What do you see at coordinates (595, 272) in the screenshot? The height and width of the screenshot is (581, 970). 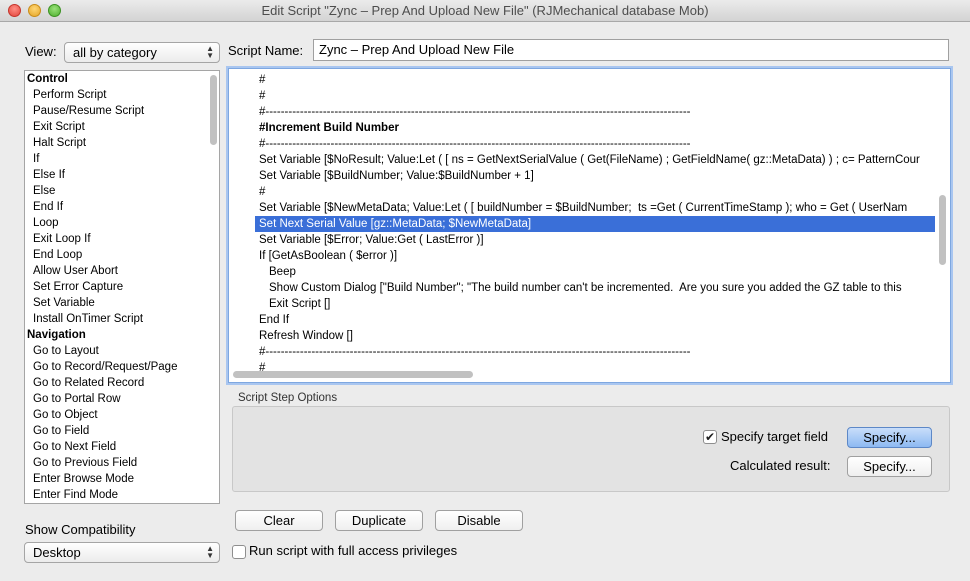 I see `script-line: Beep` at bounding box center [595, 272].